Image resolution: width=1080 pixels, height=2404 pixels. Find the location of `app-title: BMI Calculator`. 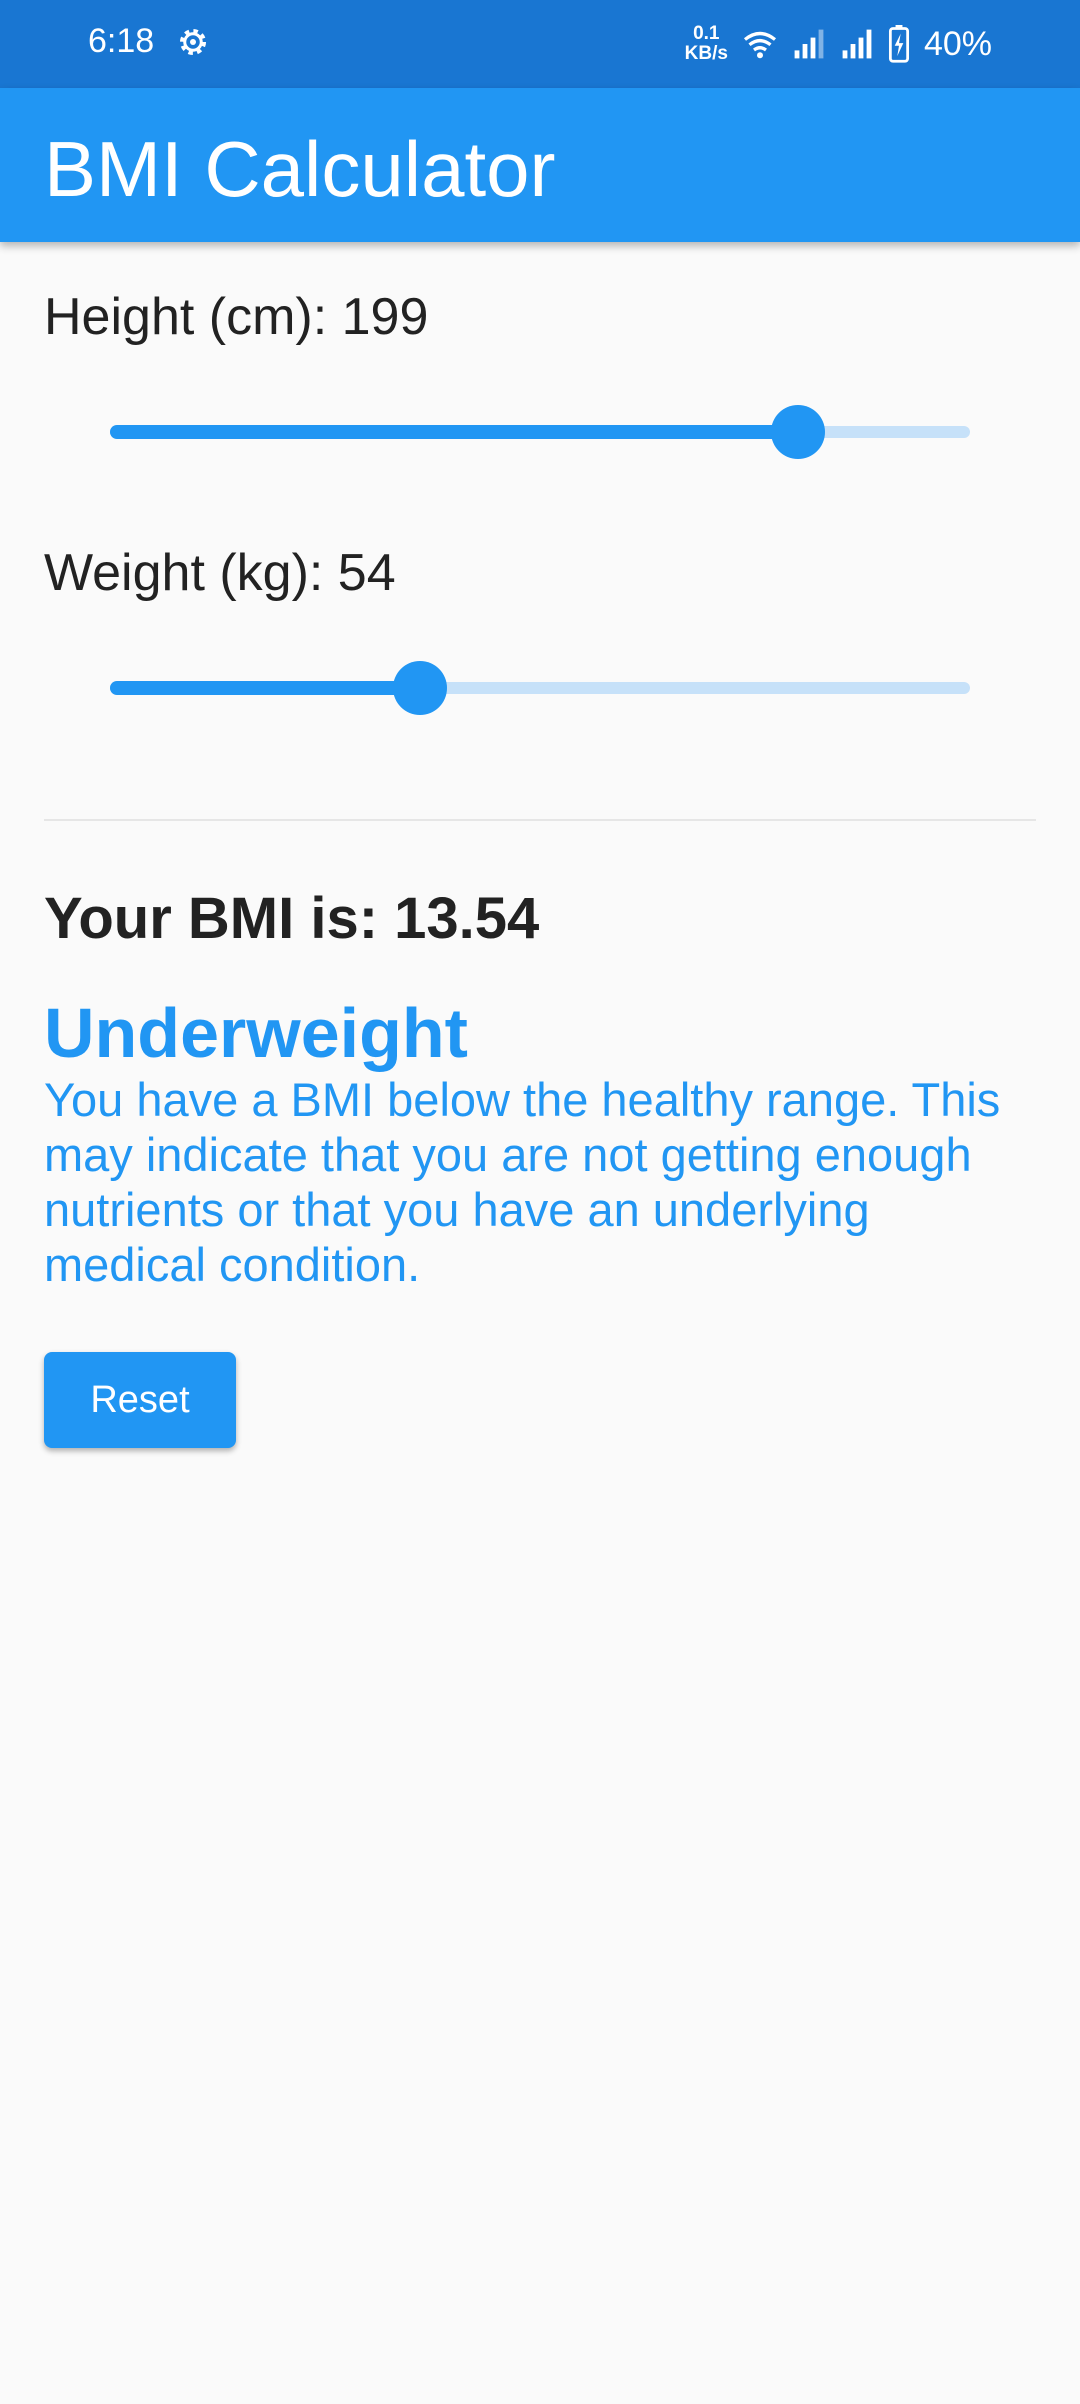

app-title: BMI Calculator is located at coordinates (300, 169).